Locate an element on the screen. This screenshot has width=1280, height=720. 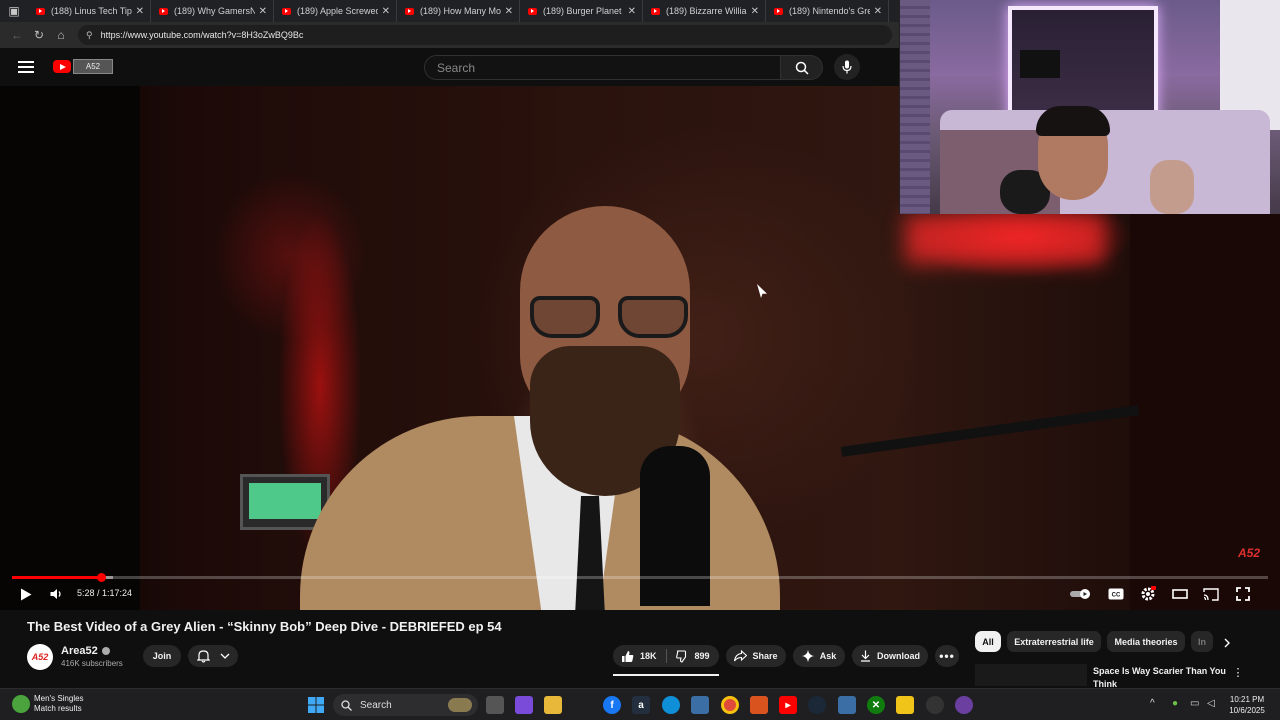
recommendation-thumbnail is located at coordinates (1031, 675).